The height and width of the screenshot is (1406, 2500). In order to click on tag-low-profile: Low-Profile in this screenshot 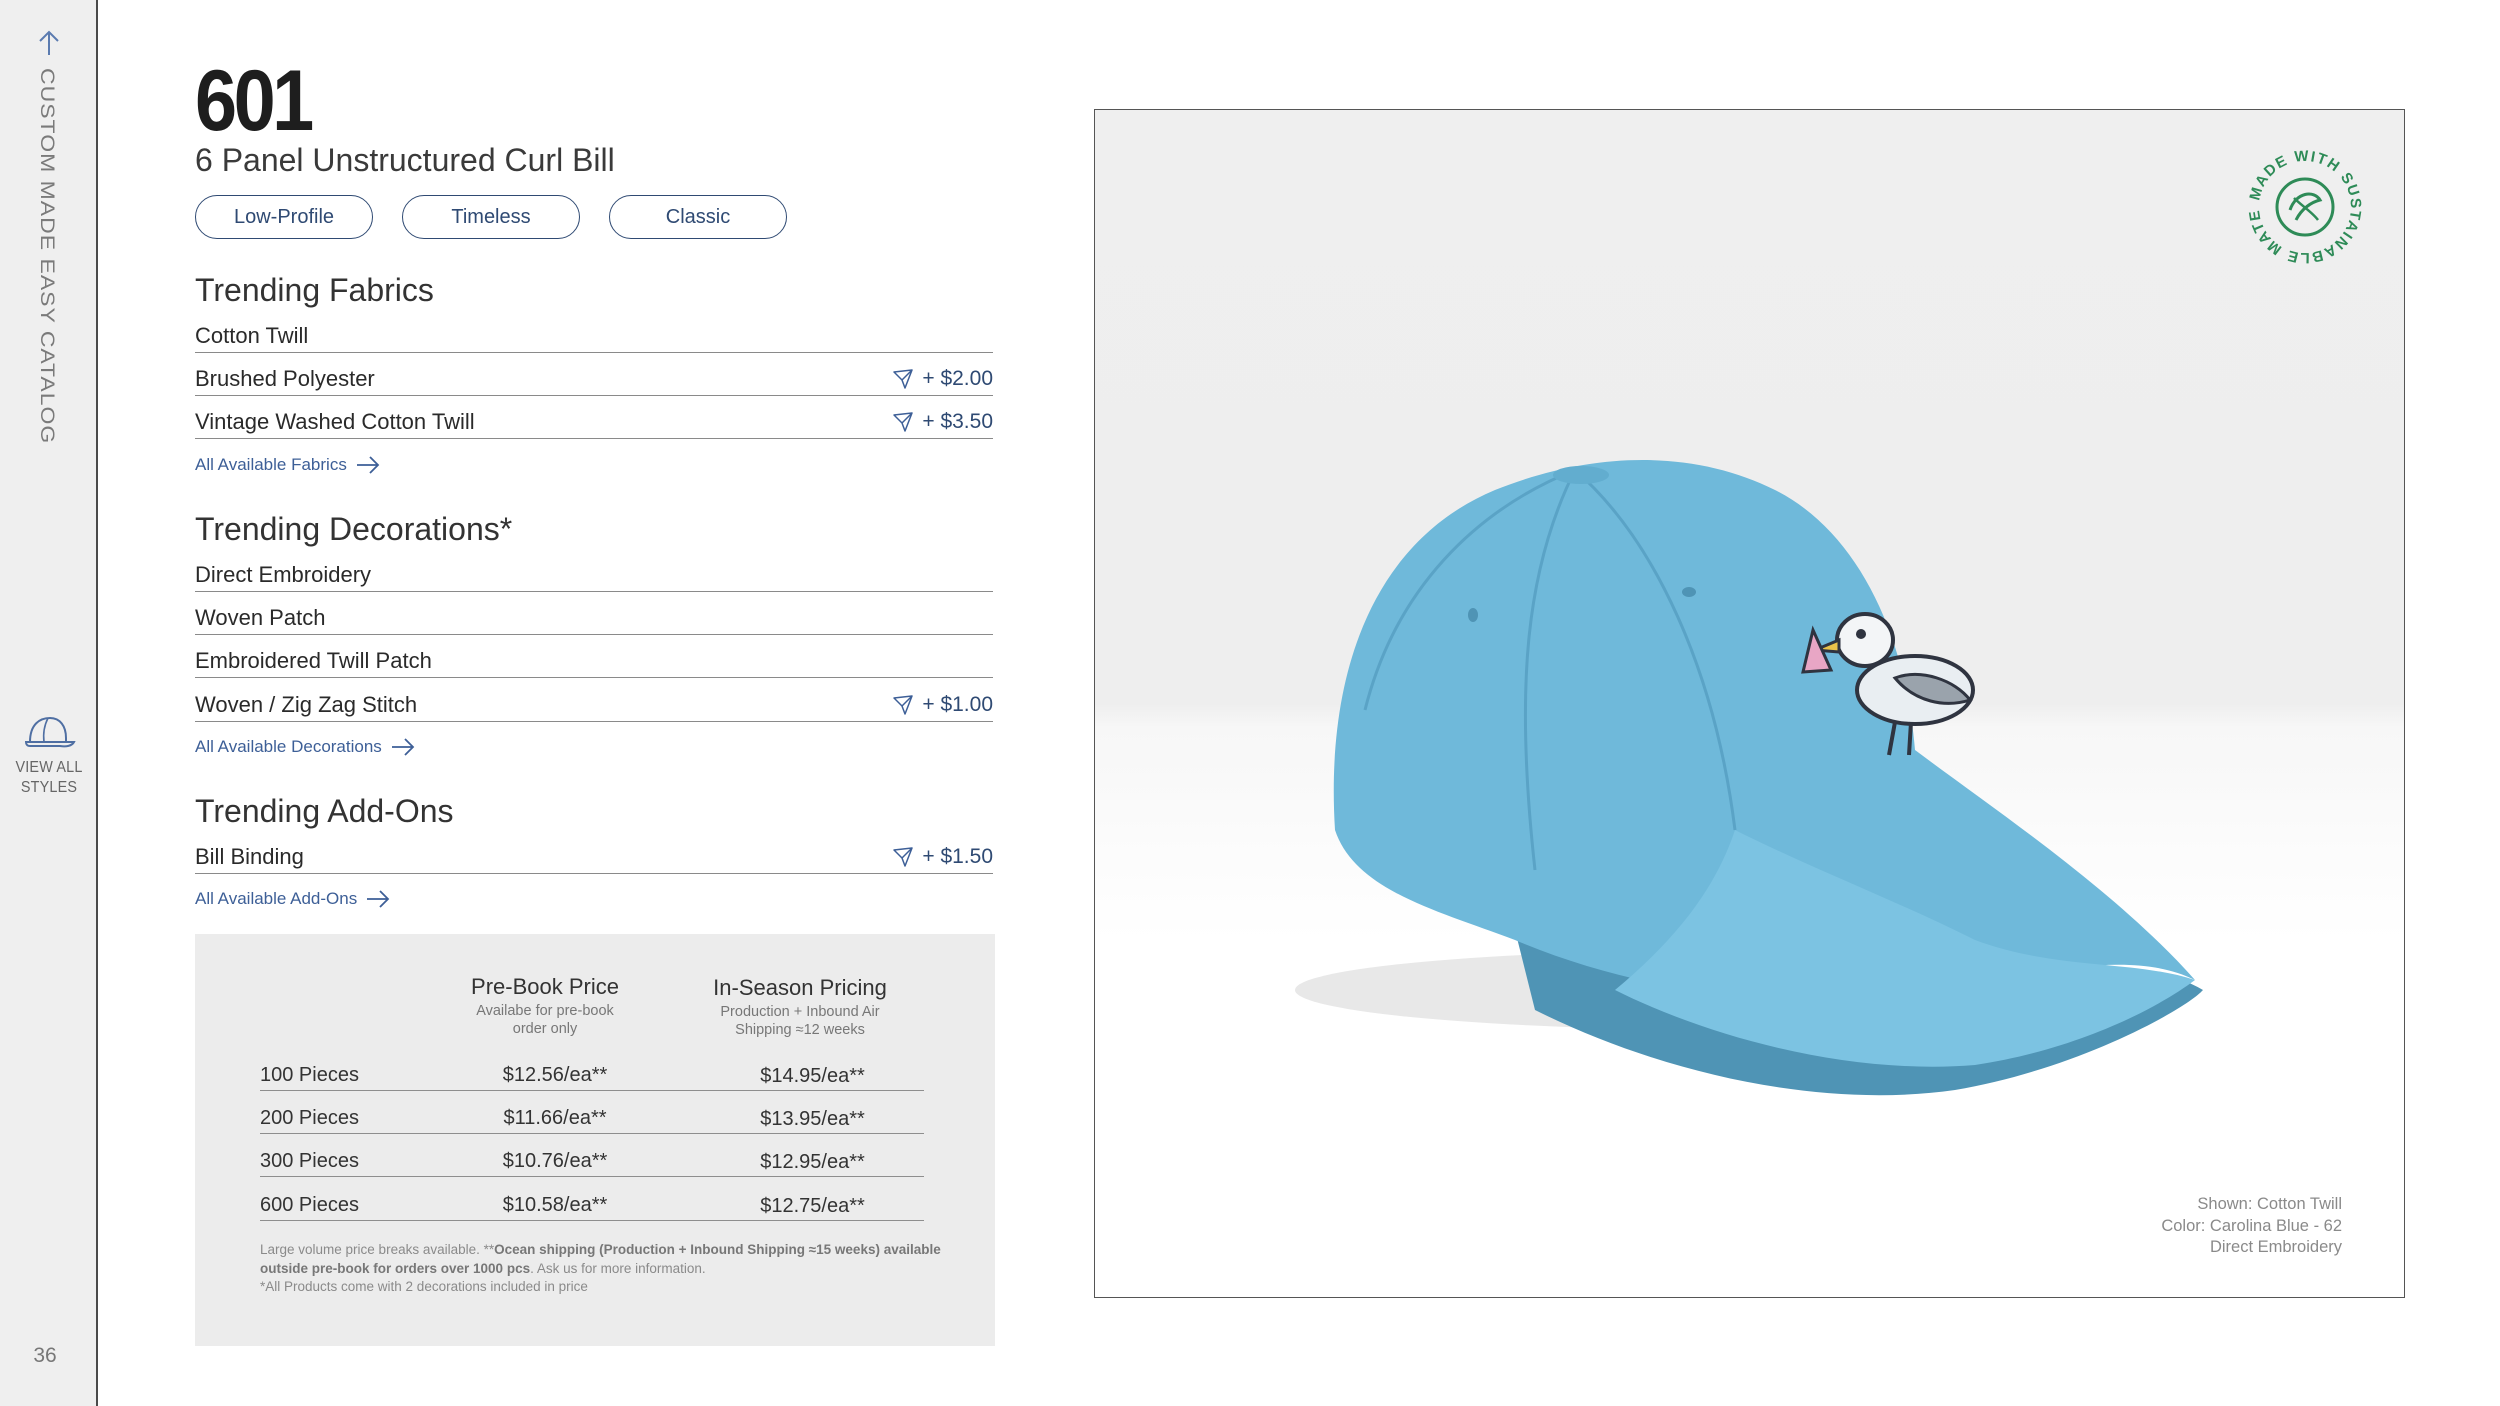, I will do `click(284, 217)`.